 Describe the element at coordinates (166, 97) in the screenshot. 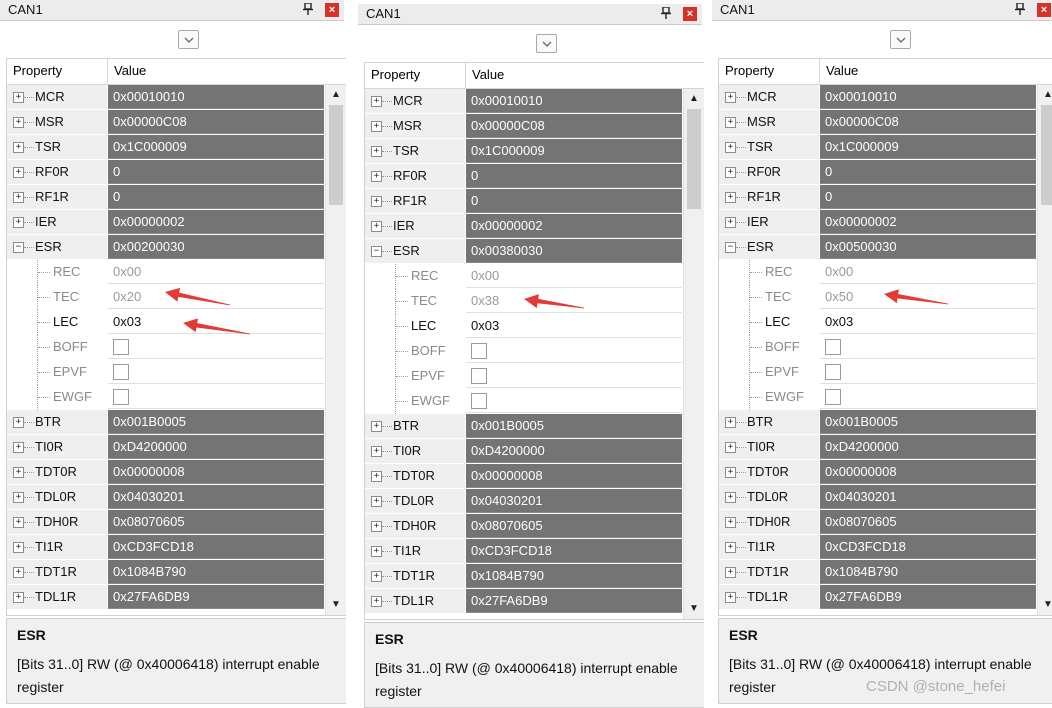

I see `register-row: + MCR 0x00010010` at that location.